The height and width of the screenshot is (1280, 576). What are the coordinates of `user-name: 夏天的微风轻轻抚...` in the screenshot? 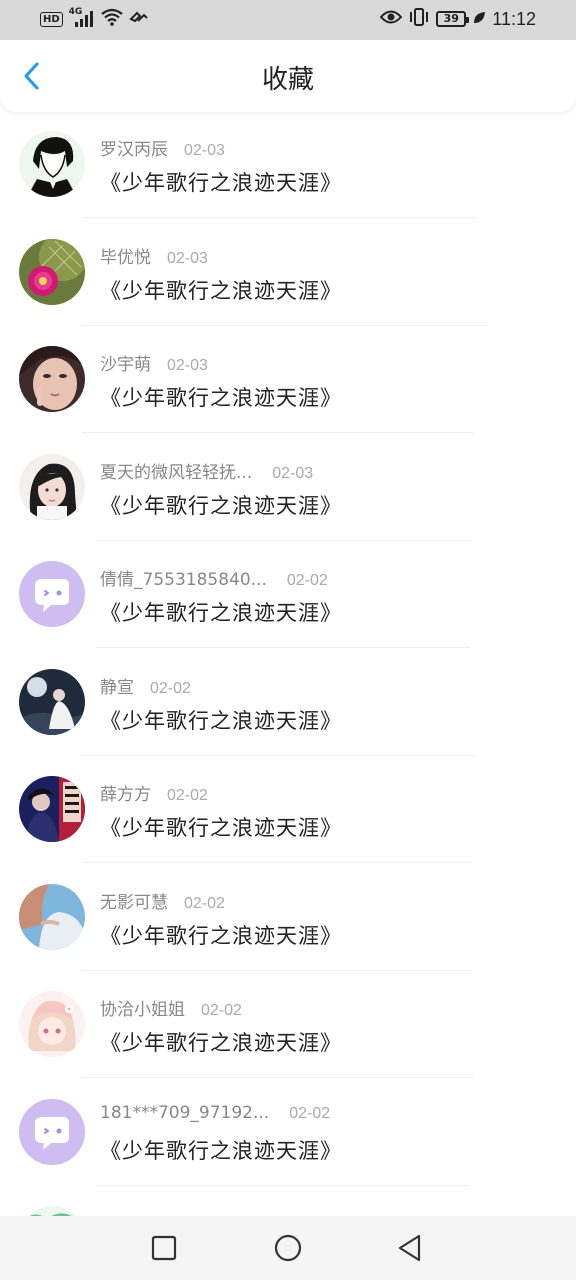 It's located at (176, 472).